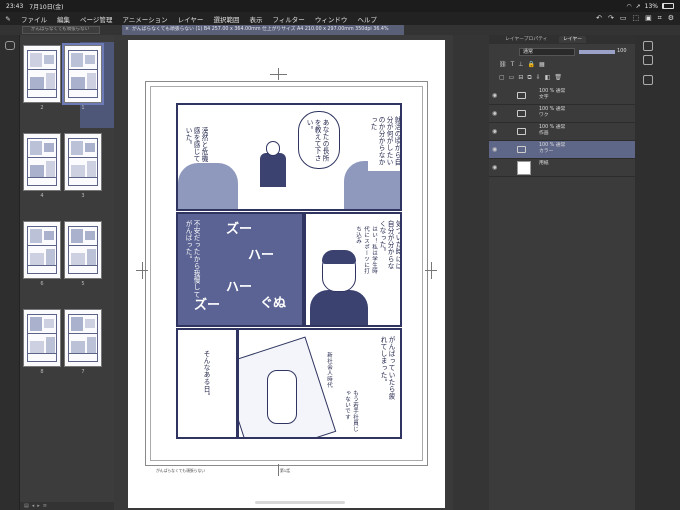  What do you see at coordinates (261, 255) in the screenshot?
I see `sfx-2: ハー` at bounding box center [261, 255].